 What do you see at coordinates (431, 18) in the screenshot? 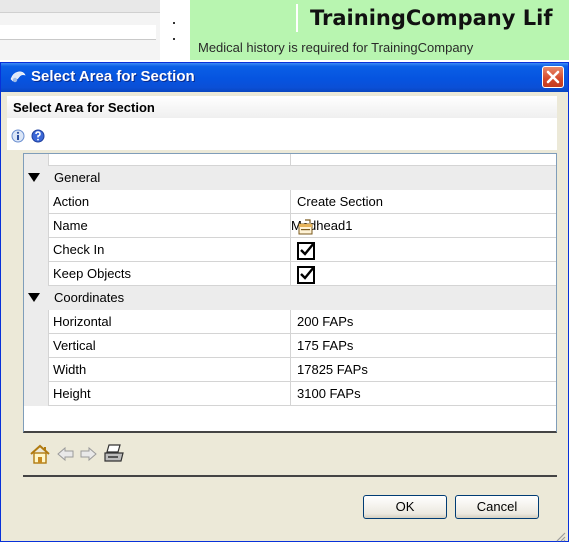
I see `background-title: TrainingCompany Lif` at bounding box center [431, 18].